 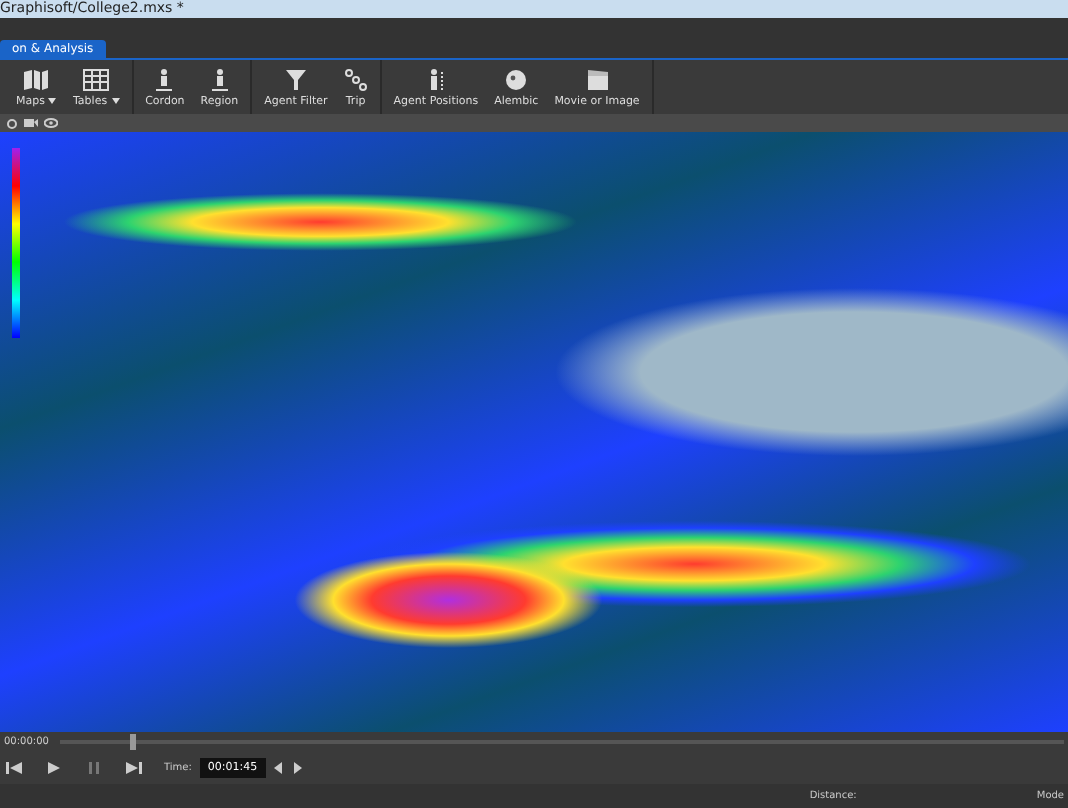 I want to click on filter-icon, so click(x=295, y=79).